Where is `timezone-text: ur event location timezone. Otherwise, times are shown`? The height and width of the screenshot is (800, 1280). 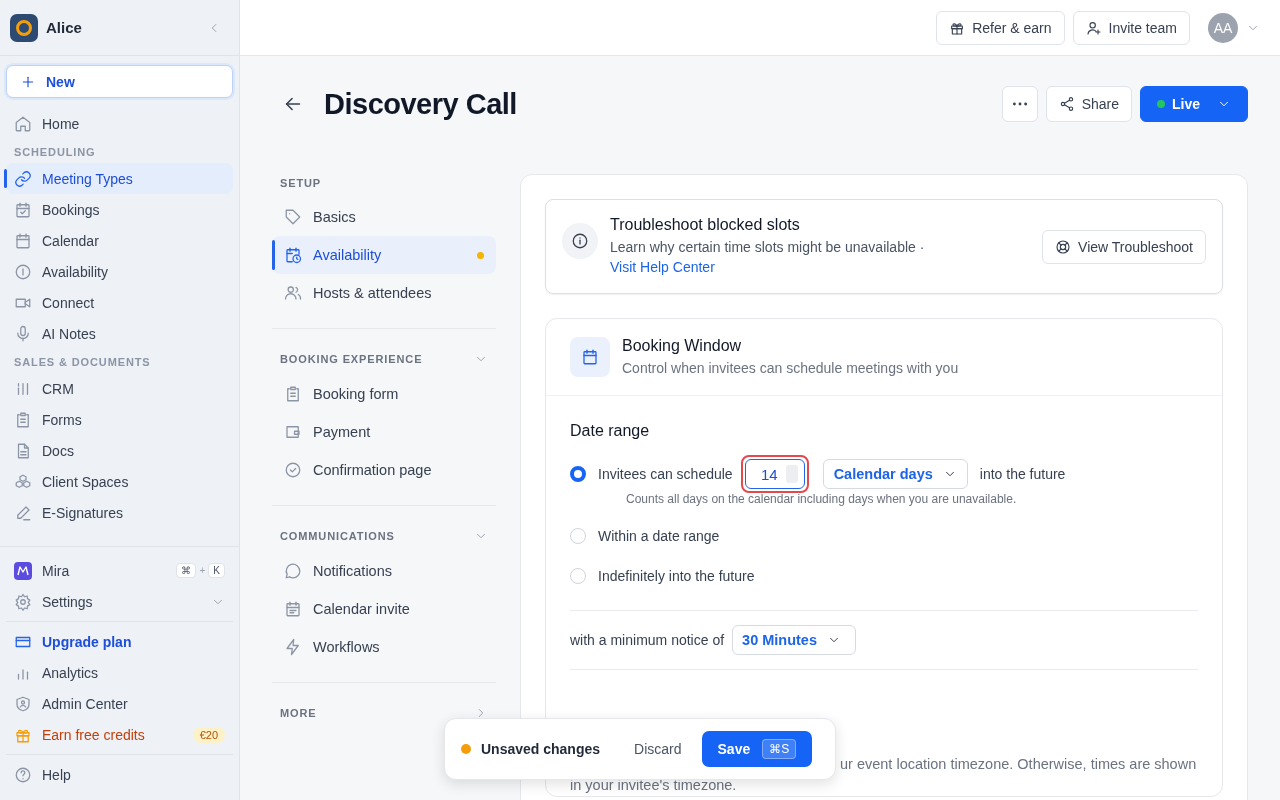
timezone-text: ur event location timezone. Otherwise, times are shown is located at coordinates (1019, 764).